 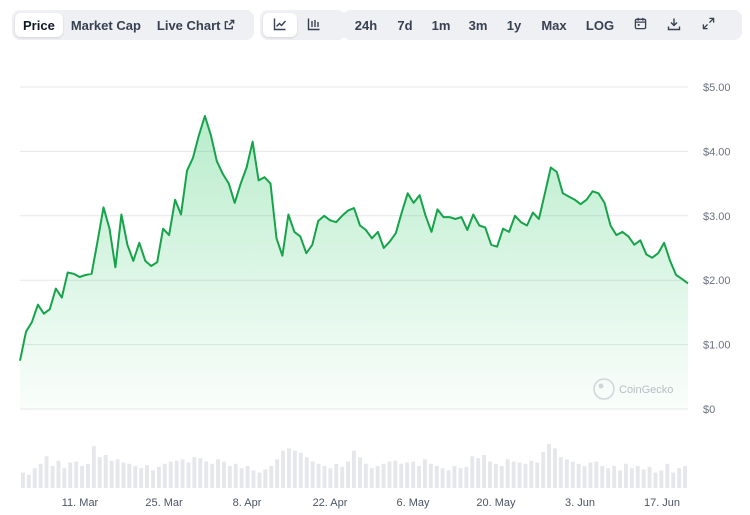 What do you see at coordinates (717, 88) in the screenshot?
I see `y-tick-label: $5.00` at bounding box center [717, 88].